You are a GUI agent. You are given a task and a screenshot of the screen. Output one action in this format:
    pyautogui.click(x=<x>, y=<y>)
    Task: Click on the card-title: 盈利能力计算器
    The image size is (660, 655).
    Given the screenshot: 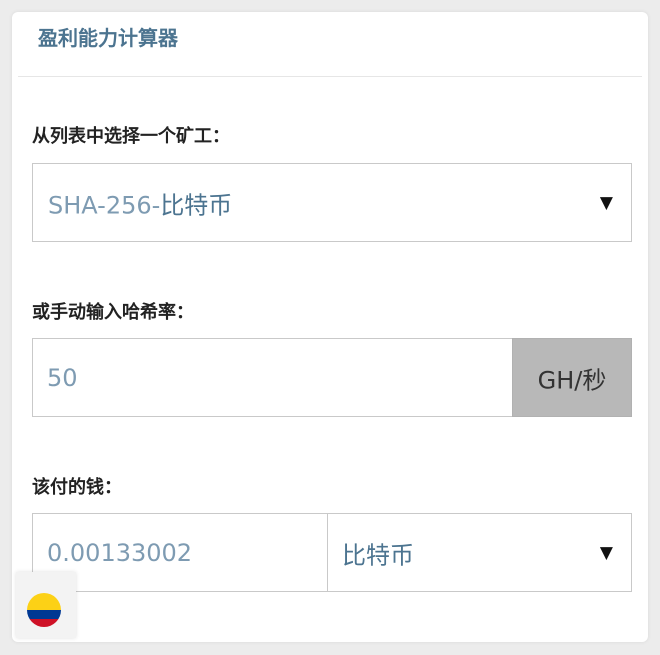 What is the action you would take?
    pyautogui.click(x=108, y=38)
    